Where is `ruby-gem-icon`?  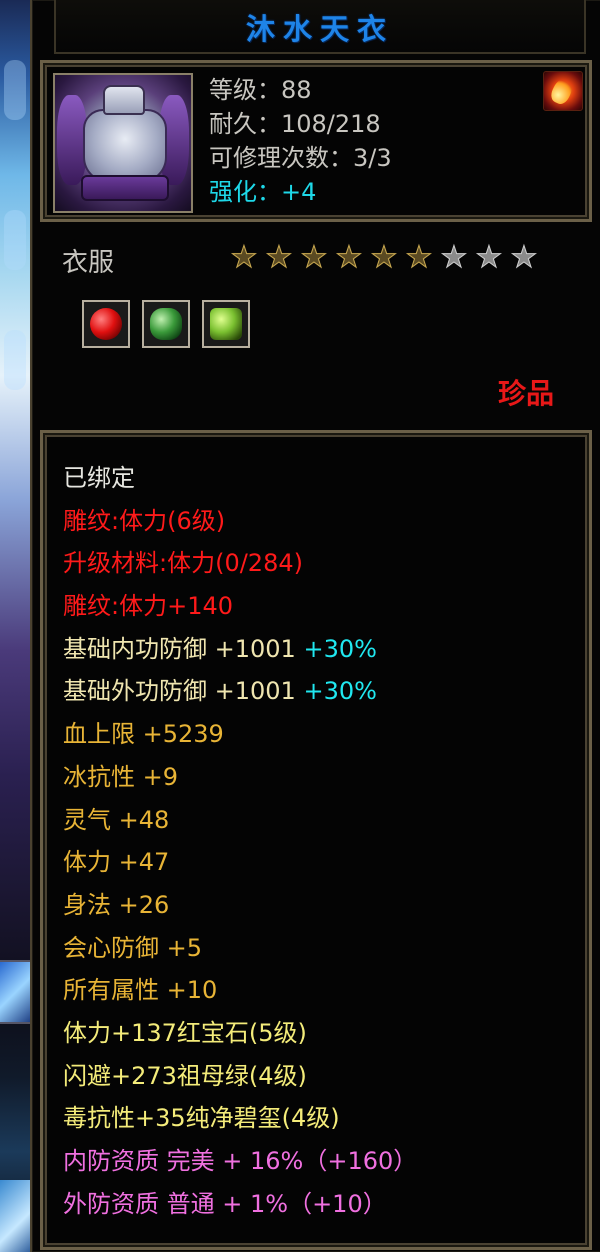
ruby-gem-icon is located at coordinates (106, 324).